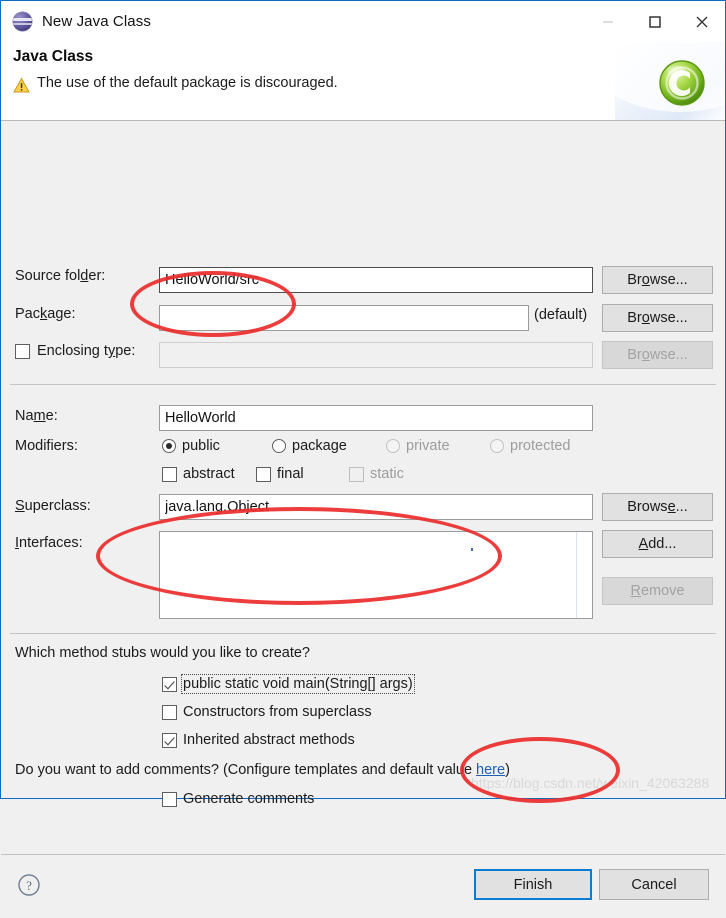 Image resolution: width=726 pixels, height=918 pixels. I want to click on interfaces-label: Interfaces:, so click(49, 543).